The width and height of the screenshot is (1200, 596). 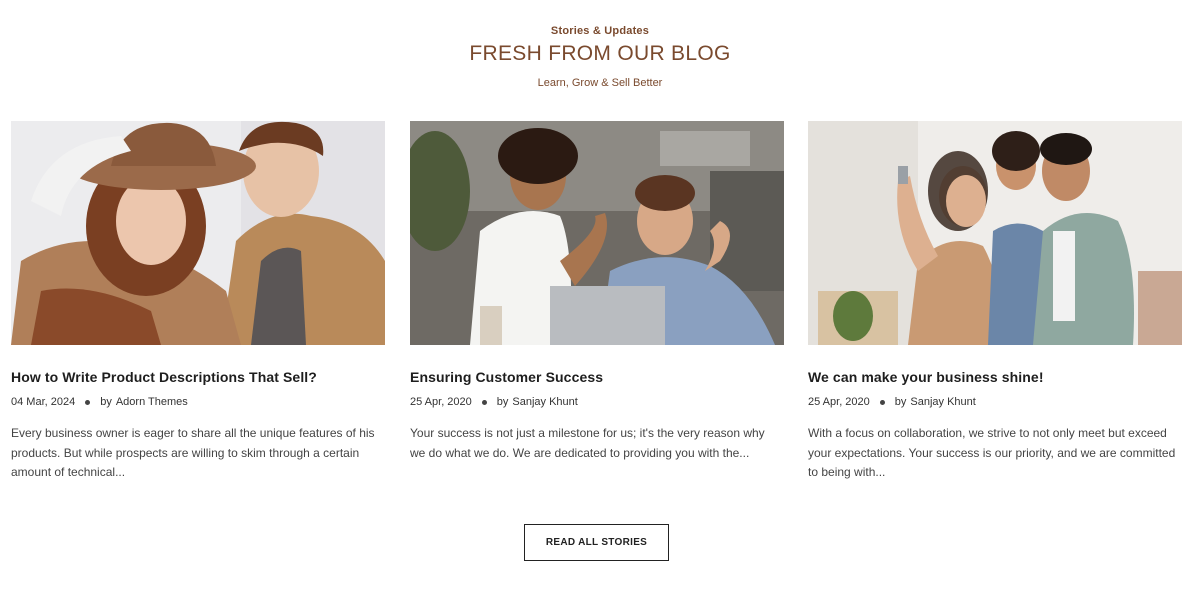 What do you see at coordinates (198, 402) in the screenshot?
I see `blog-card-meta: 04 Mar, 2024 by Adorn Themes` at bounding box center [198, 402].